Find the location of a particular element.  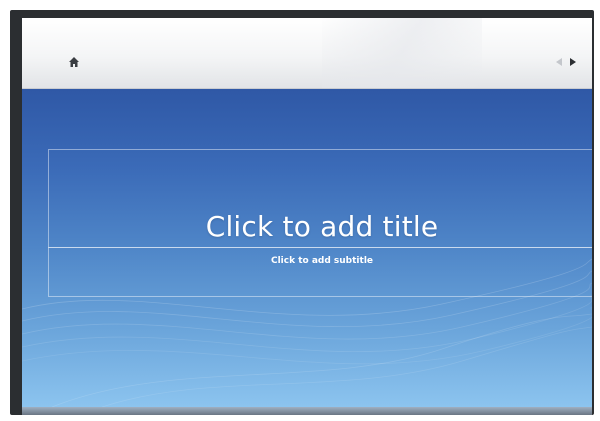

slide-bottom-edge is located at coordinates (307, 411).